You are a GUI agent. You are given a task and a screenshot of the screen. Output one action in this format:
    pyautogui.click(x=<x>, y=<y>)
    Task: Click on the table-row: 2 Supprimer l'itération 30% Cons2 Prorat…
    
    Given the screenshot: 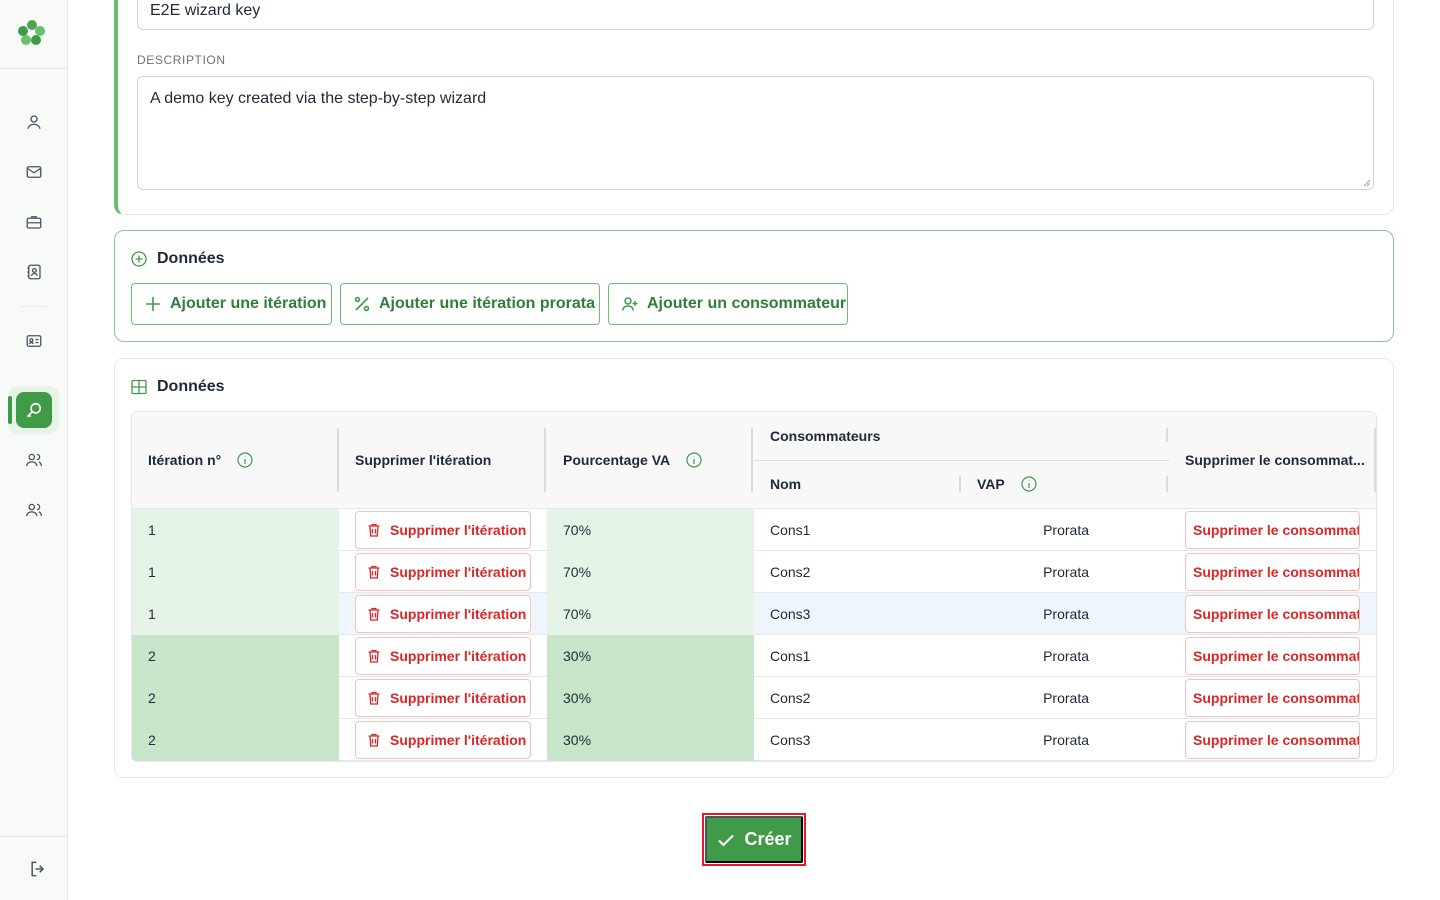 What is the action you would take?
    pyautogui.click(x=754, y=698)
    